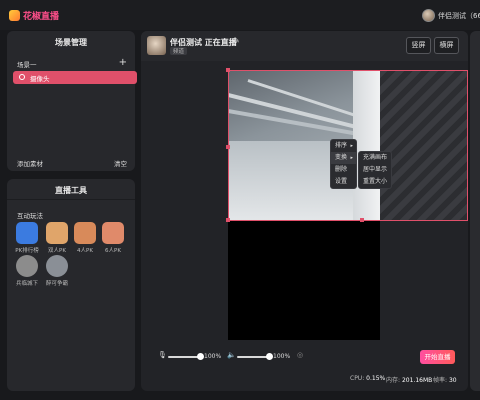  Describe the element at coordinates (428, 15) in the screenshot. I see `user-avatar` at that location.